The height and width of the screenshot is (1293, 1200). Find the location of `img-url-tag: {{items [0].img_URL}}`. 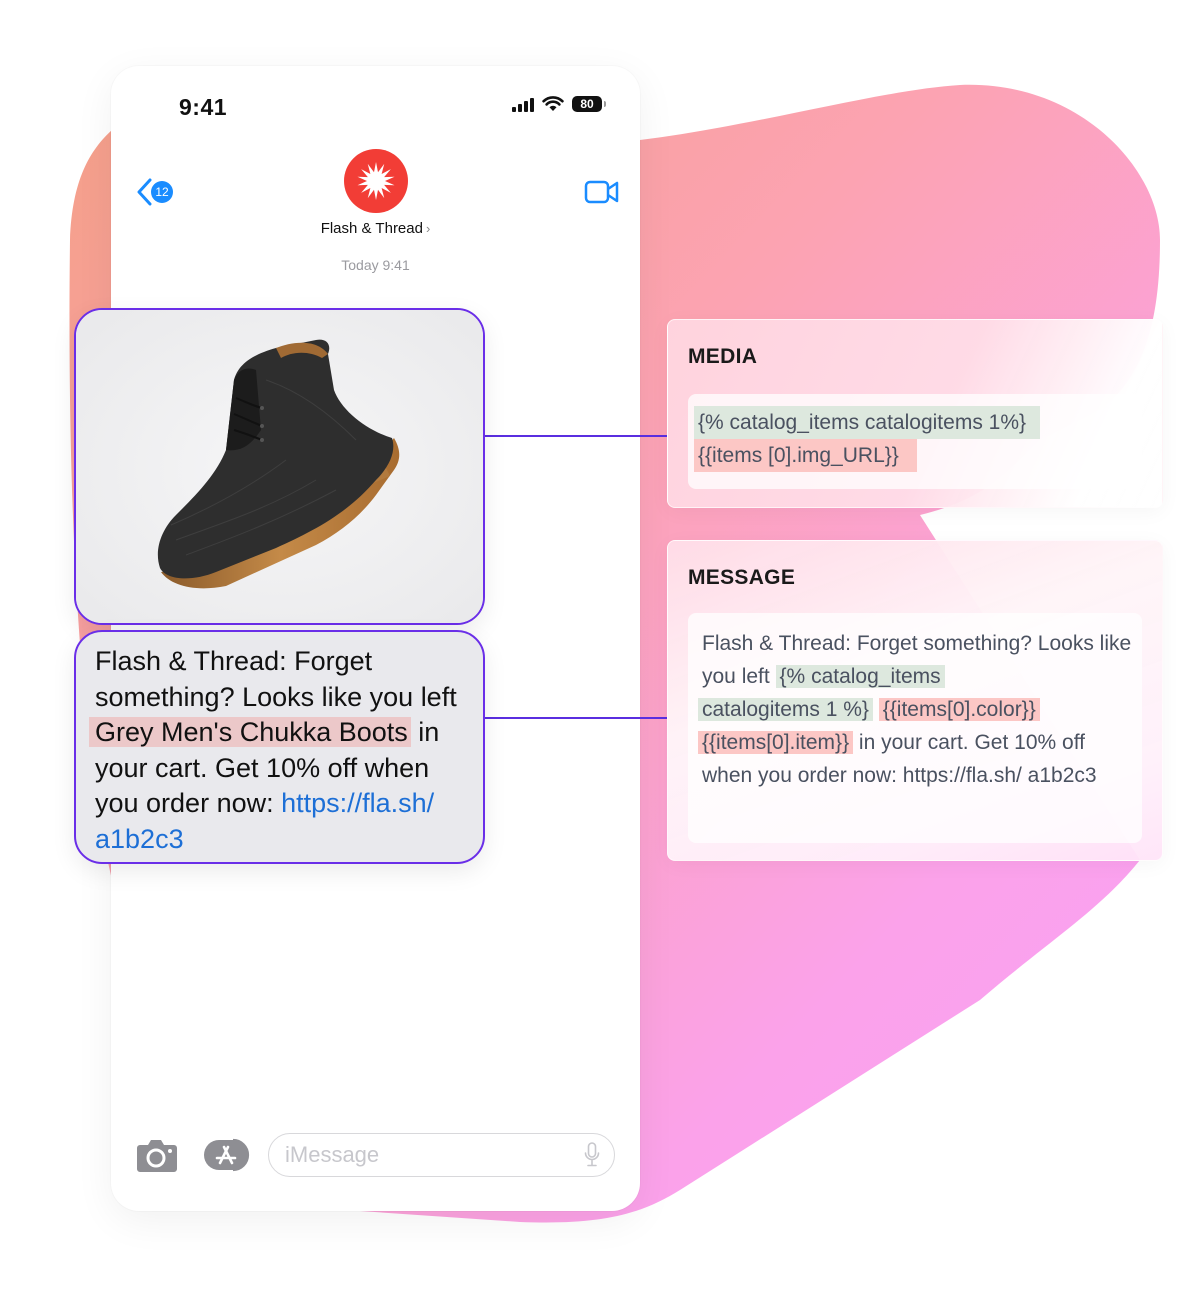

img-url-tag: {{items [0].img_URL}} is located at coordinates (805, 455).